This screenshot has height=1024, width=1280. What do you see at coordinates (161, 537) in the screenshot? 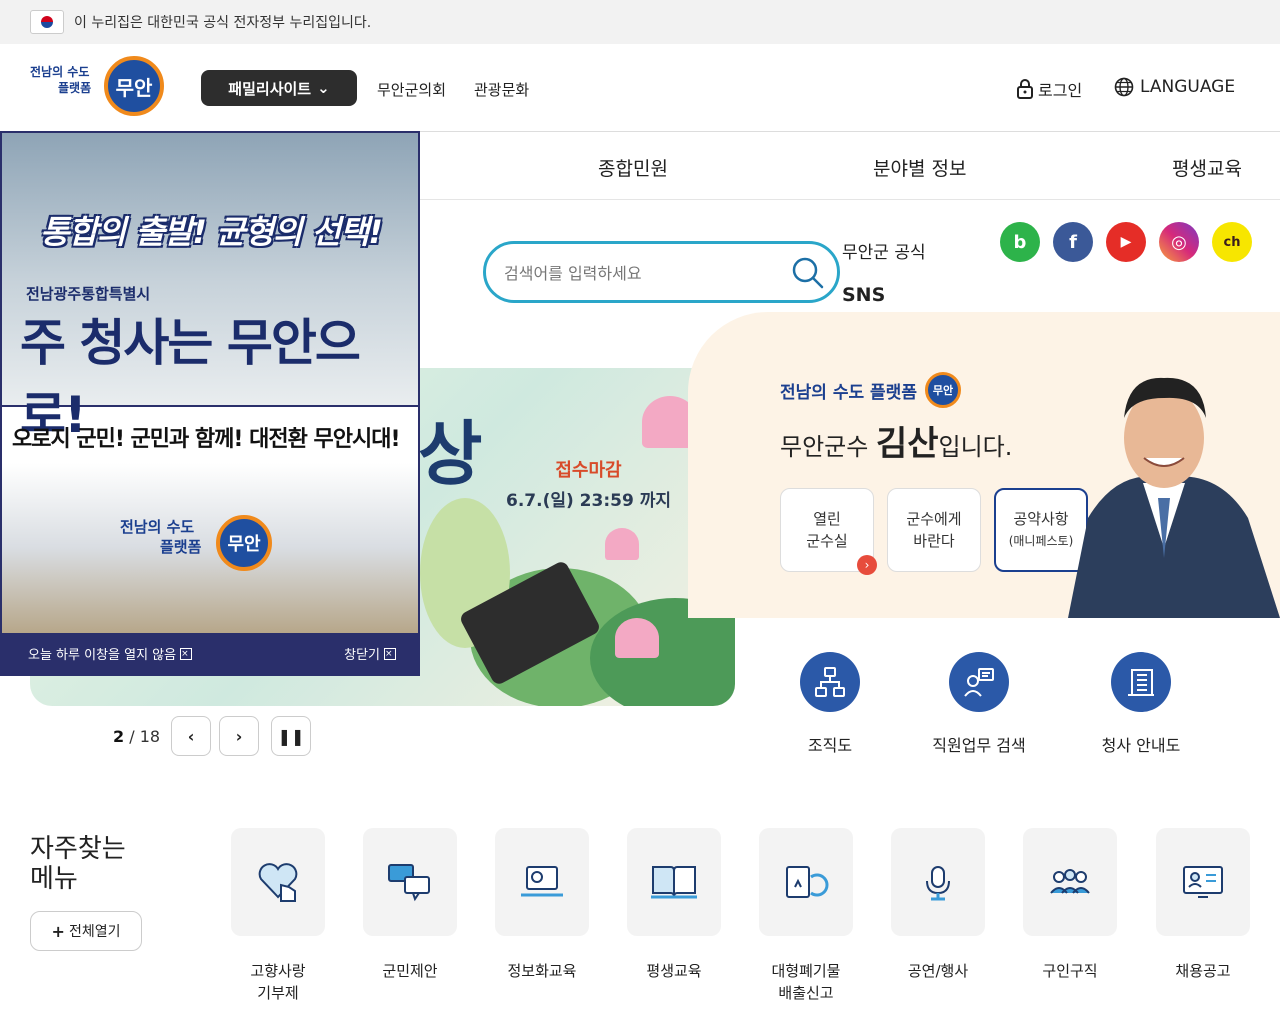
I see `popup-logo-text: 전남의 수도 플랫폼` at bounding box center [161, 537].